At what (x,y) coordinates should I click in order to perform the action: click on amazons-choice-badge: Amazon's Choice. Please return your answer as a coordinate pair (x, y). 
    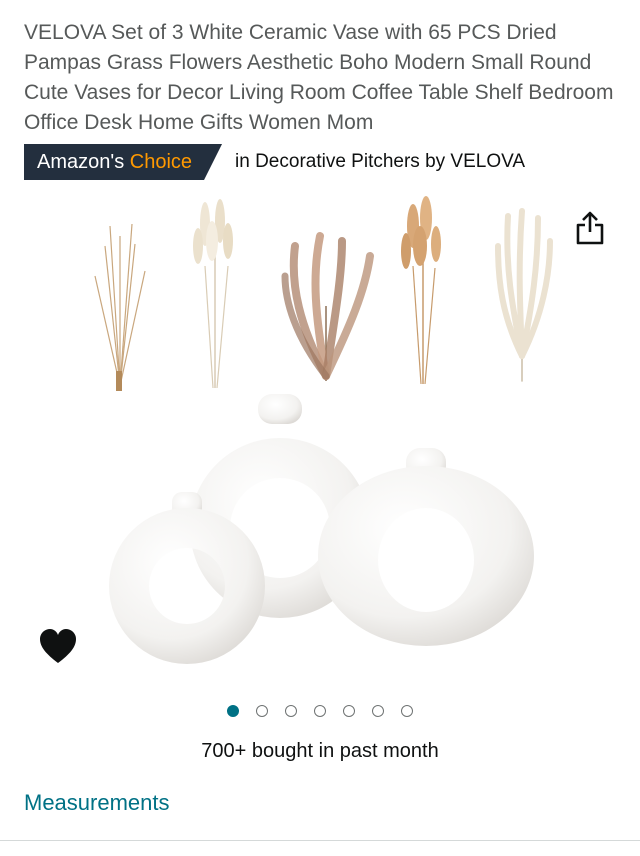
    Looking at the image, I should click on (123, 162).